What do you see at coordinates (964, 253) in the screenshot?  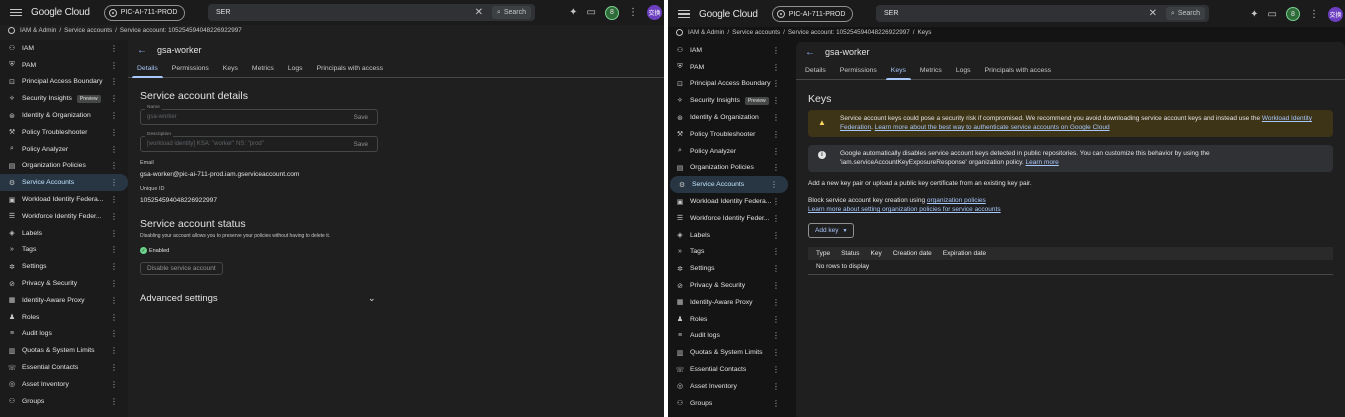 I see `column-header: Expiration date` at bounding box center [964, 253].